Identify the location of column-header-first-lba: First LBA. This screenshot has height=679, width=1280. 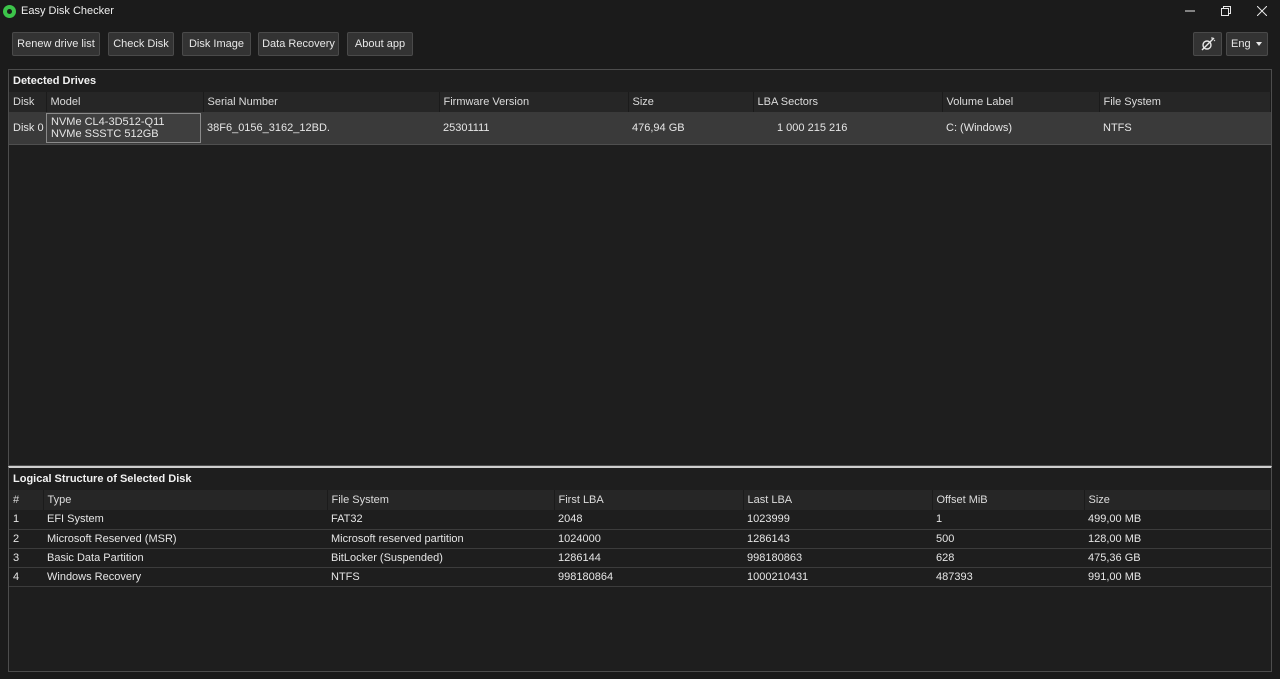
(649, 500).